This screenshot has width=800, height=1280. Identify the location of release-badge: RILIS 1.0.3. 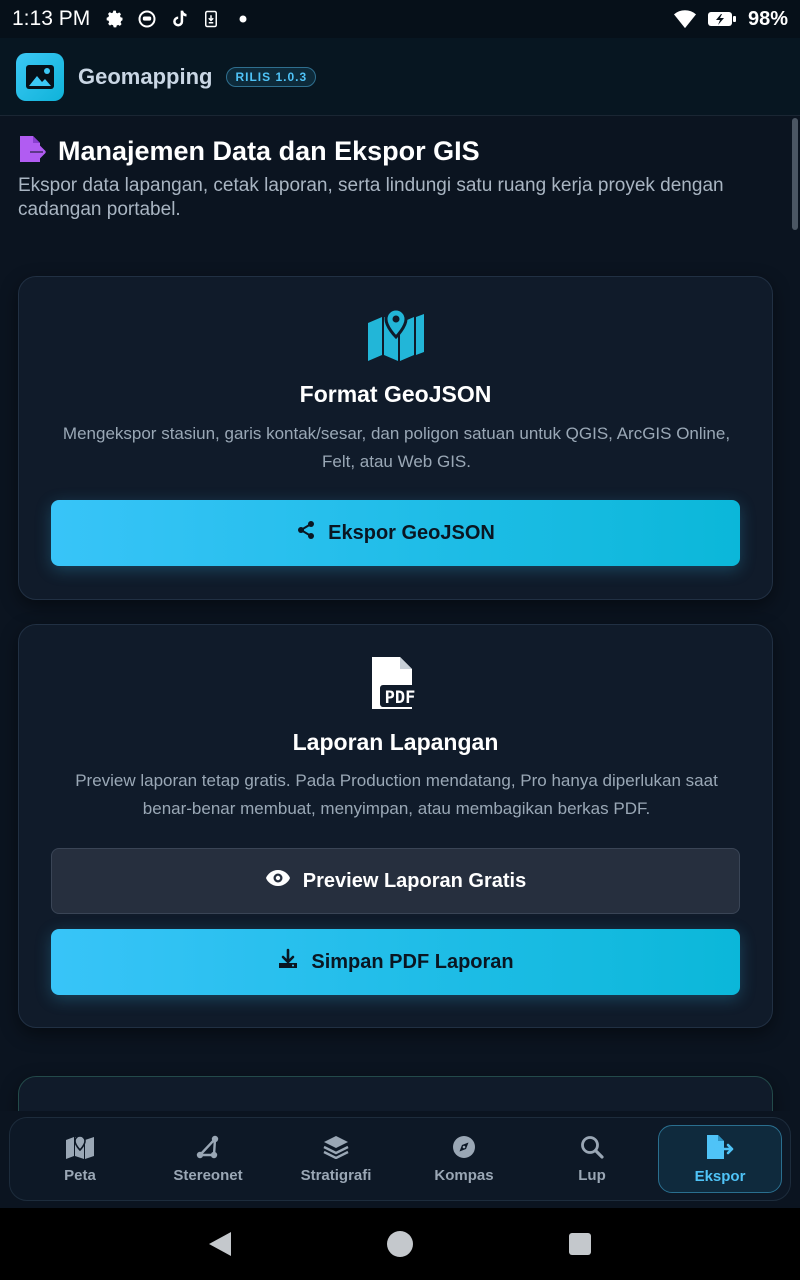
(271, 76).